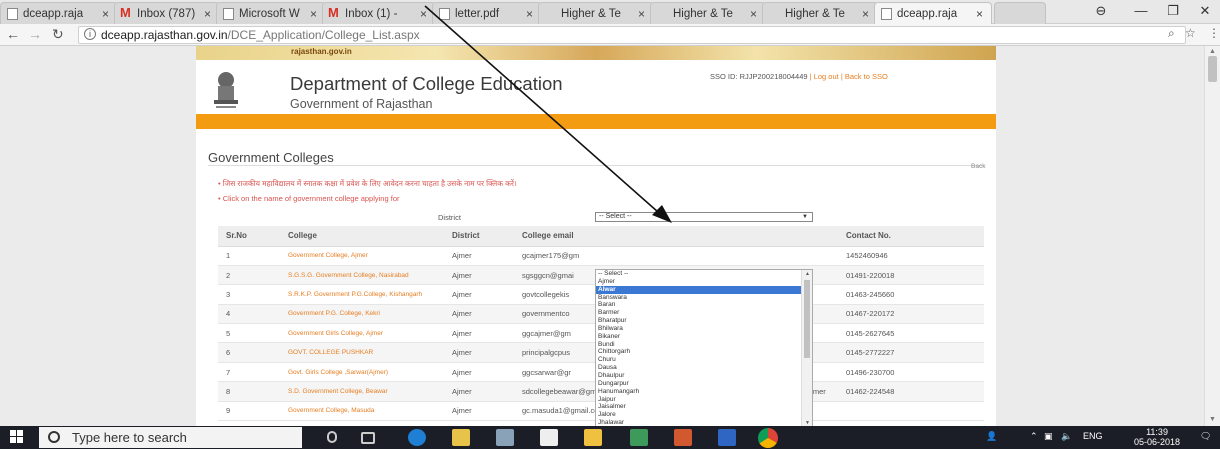 This screenshot has height=449, width=1220. What do you see at coordinates (1157, 437) in the screenshot?
I see `taskbar-clock: 11:39 05-06-2018` at bounding box center [1157, 437].